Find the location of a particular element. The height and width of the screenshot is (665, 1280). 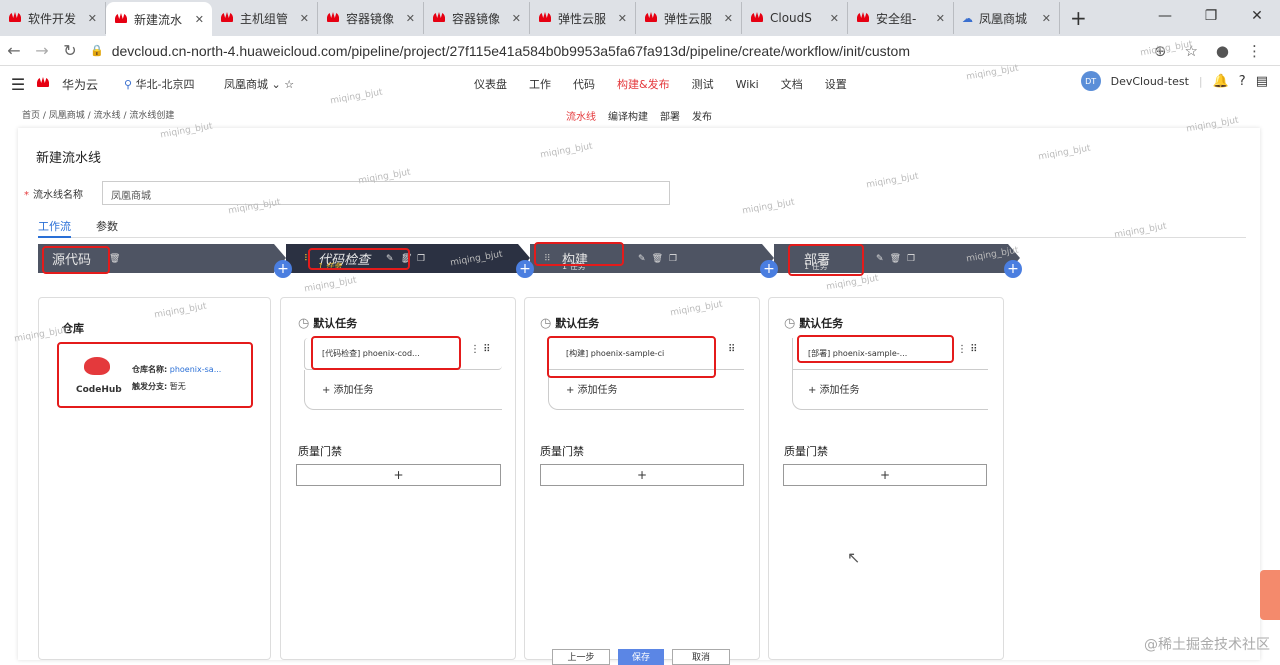

new-tab-button: + is located at coordinates (1078, 18).